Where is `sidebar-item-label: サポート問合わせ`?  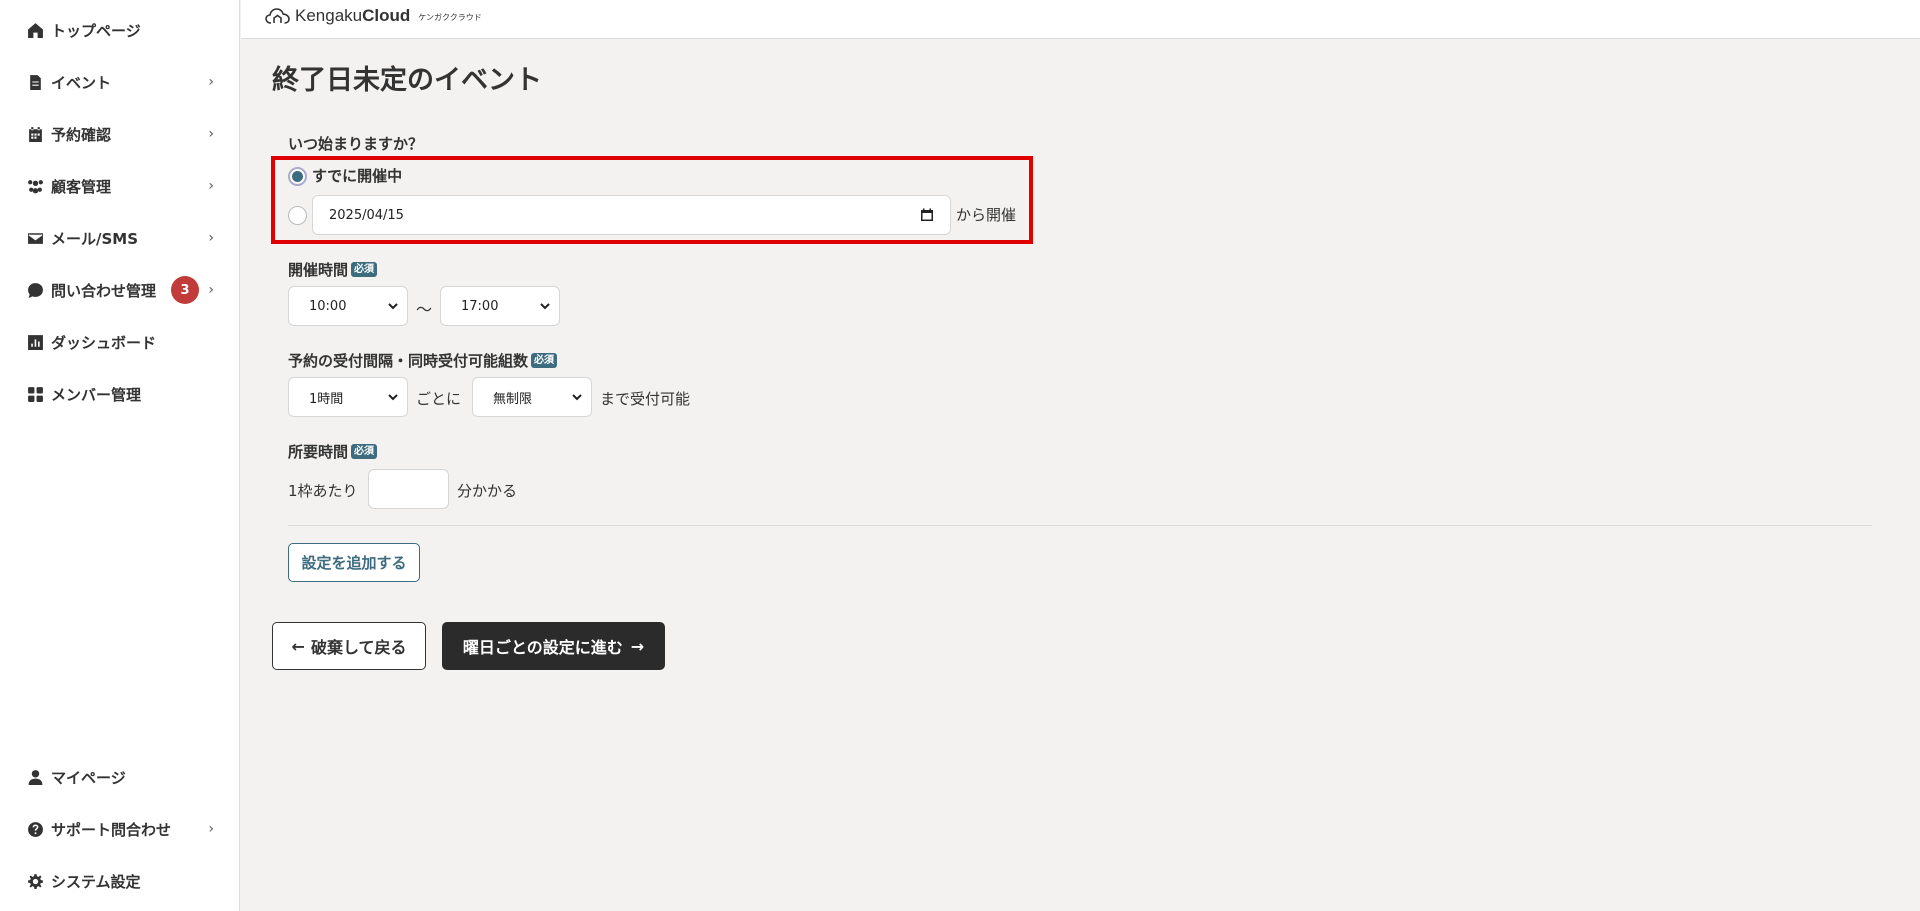 sidebar-item-label: サポート問合わせ is located at coordinates (111, 829).